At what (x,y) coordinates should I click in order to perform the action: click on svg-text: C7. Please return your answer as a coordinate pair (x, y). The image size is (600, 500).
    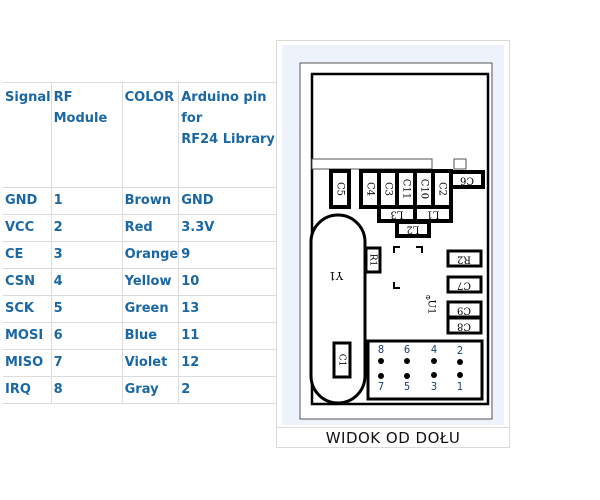
    Looking at the image, I should click on (464, 285).